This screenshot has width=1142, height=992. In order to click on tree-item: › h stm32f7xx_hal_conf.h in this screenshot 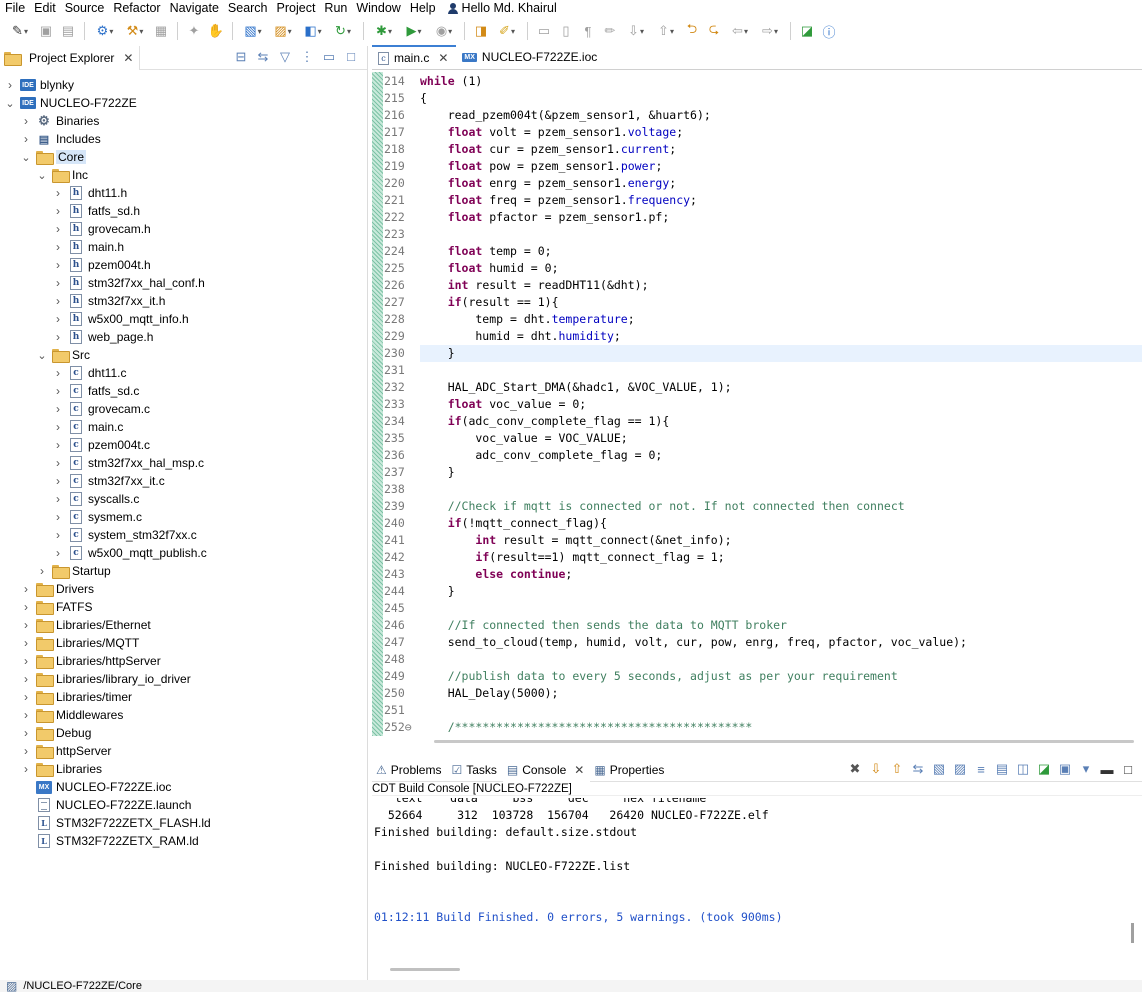, I will do `click(102, 283)`.